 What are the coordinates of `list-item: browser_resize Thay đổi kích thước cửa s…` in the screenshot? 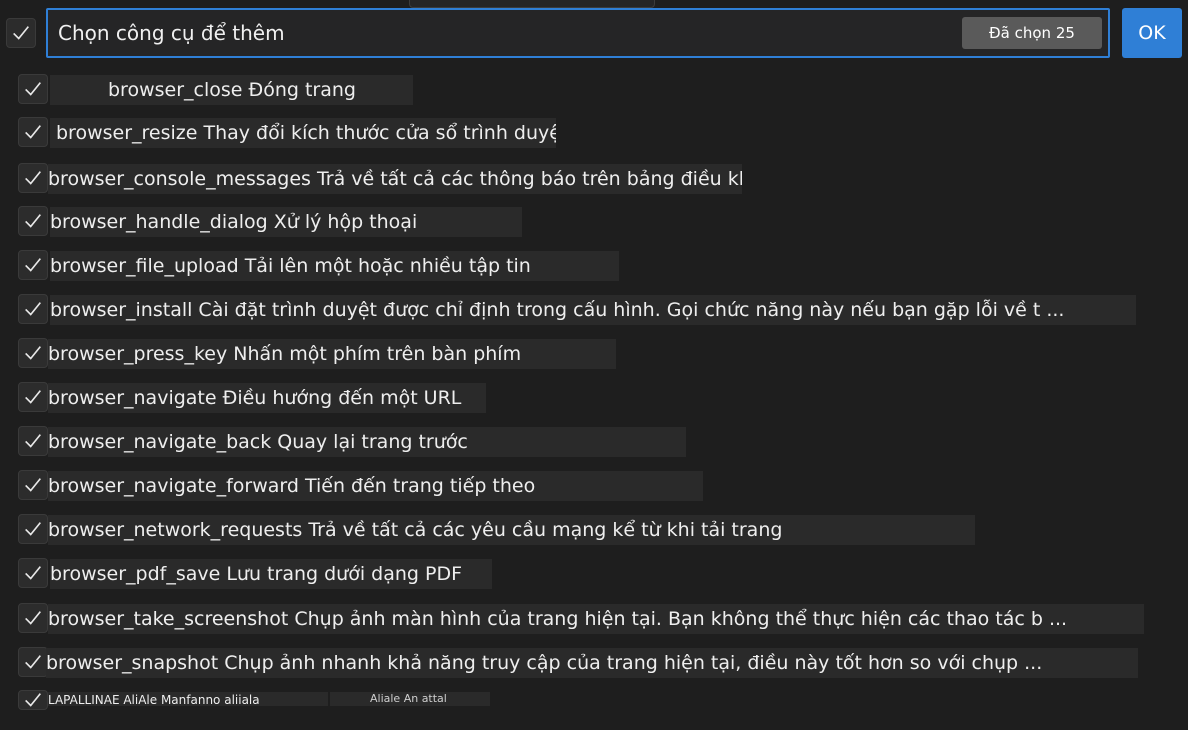 It's located at (594, 133).